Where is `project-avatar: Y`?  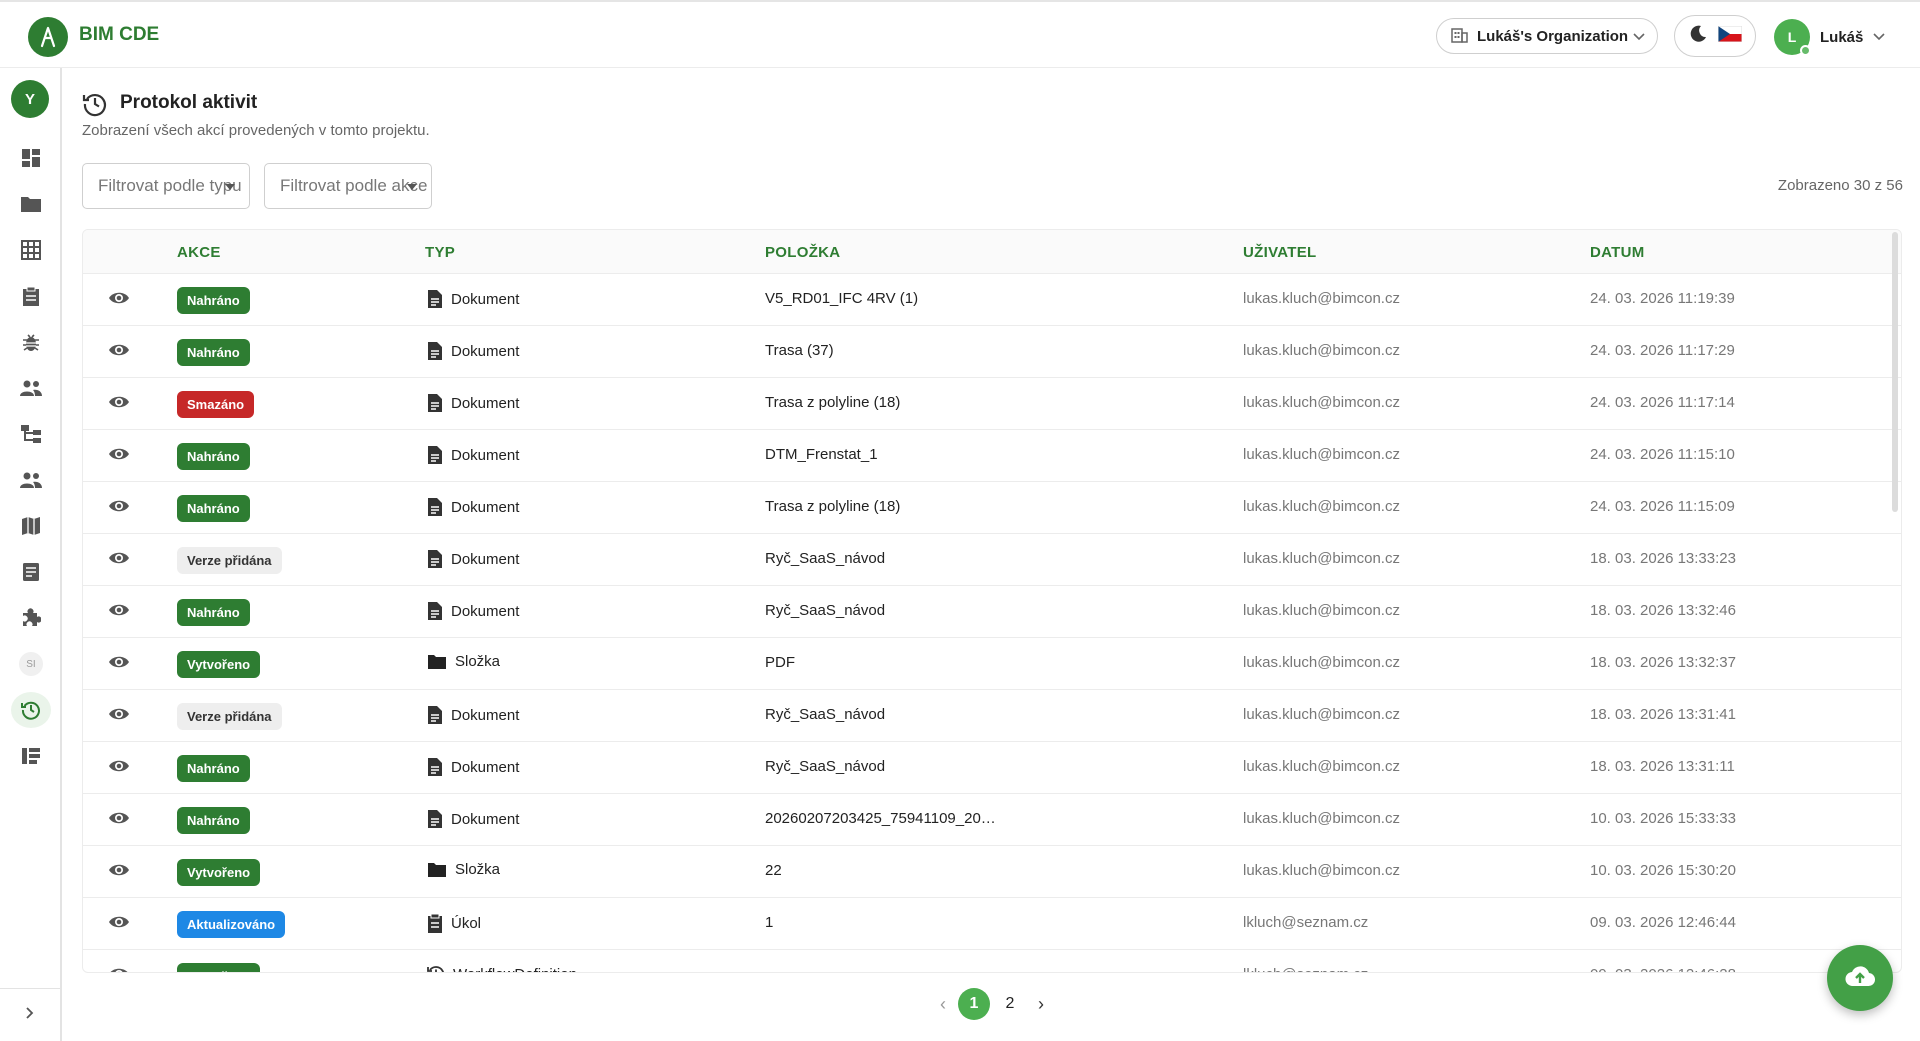
project-avatar: Y is located at coordinates (30, 99).